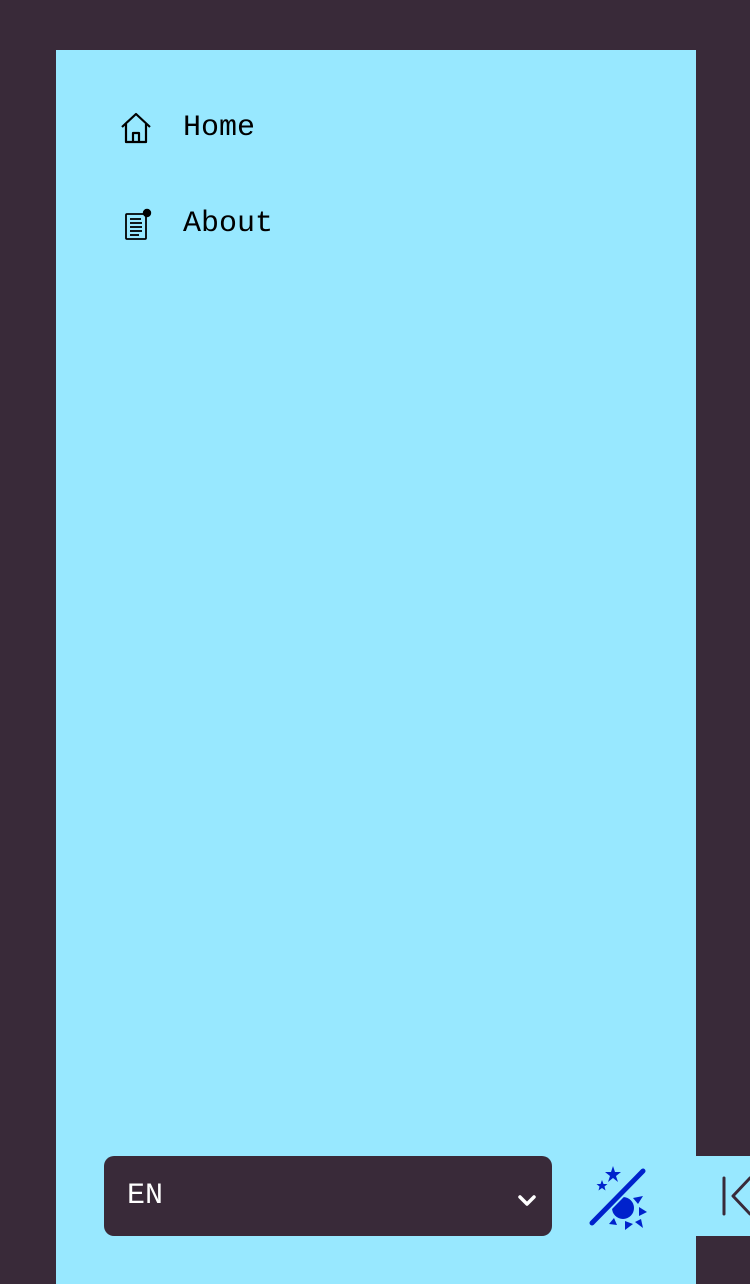 This screenshot has width=750, height=1284. What do you see at coordinates (136, 224) in the screenshot?
I see `document-notification-icon` at bounding box center [136, 224].